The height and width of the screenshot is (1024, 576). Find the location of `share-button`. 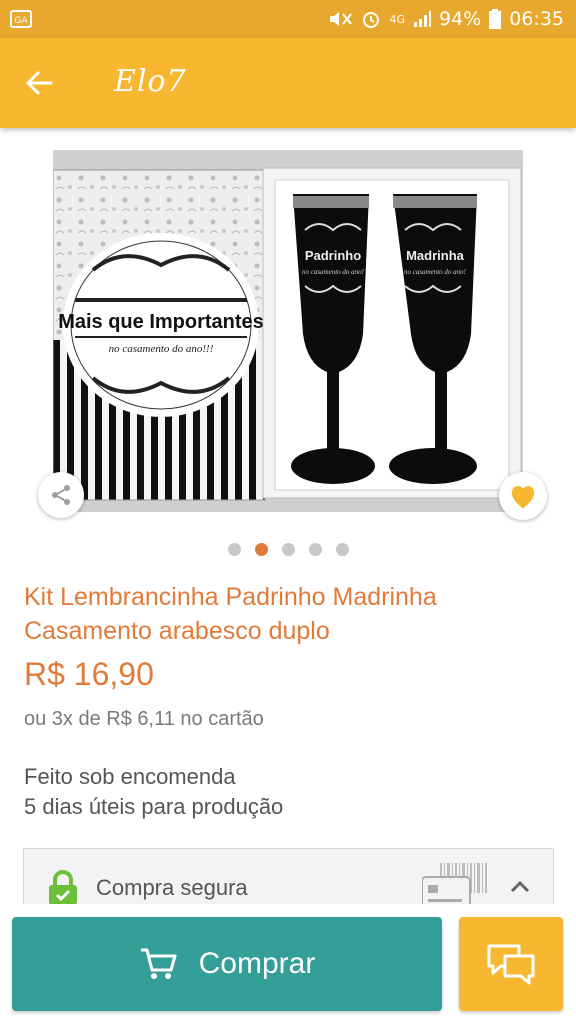

share-button is located at coordinates (61, 495).